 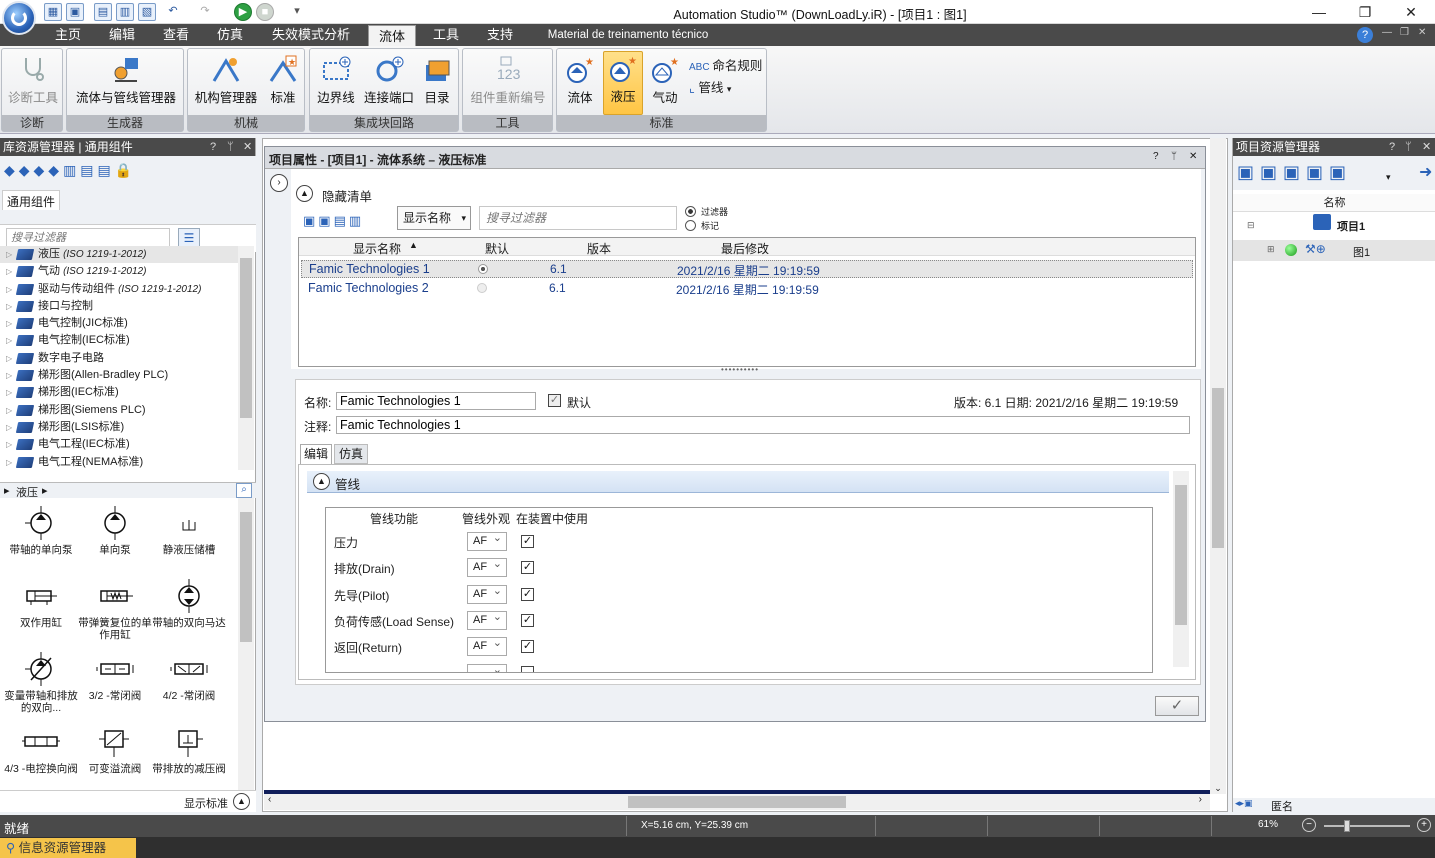 I want to click on restore-button: ❐, so click(x=1365, y=12).